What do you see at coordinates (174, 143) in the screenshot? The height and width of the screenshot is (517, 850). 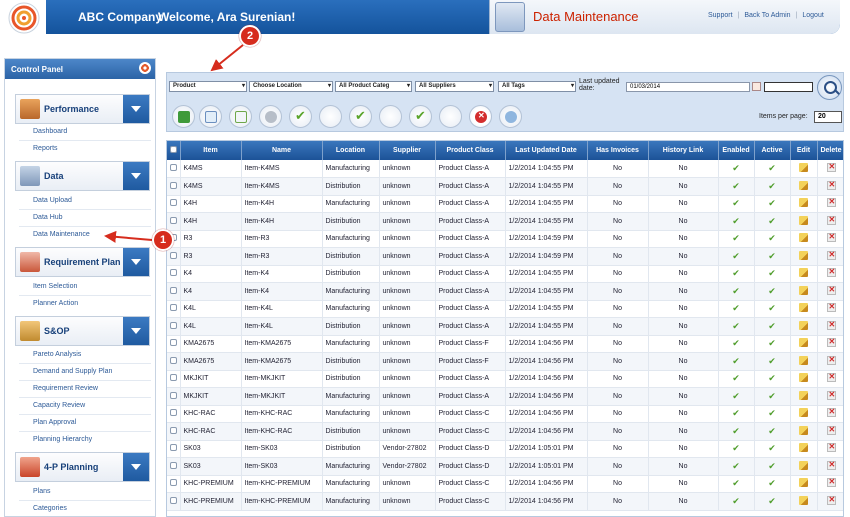 I see `callout-arrows` at bounding box center [174, 143].